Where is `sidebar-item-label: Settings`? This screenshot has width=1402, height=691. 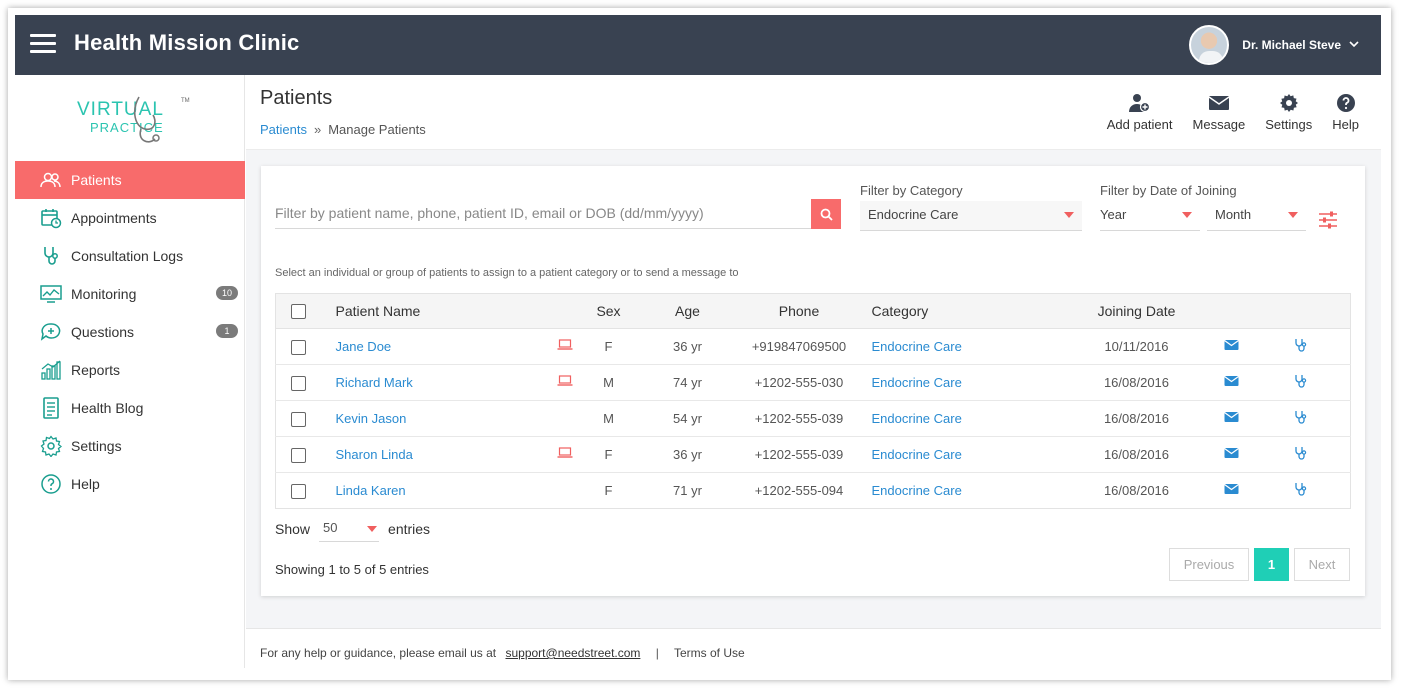 sidebar-item-label: Settings is located at coordinates (96, 446).